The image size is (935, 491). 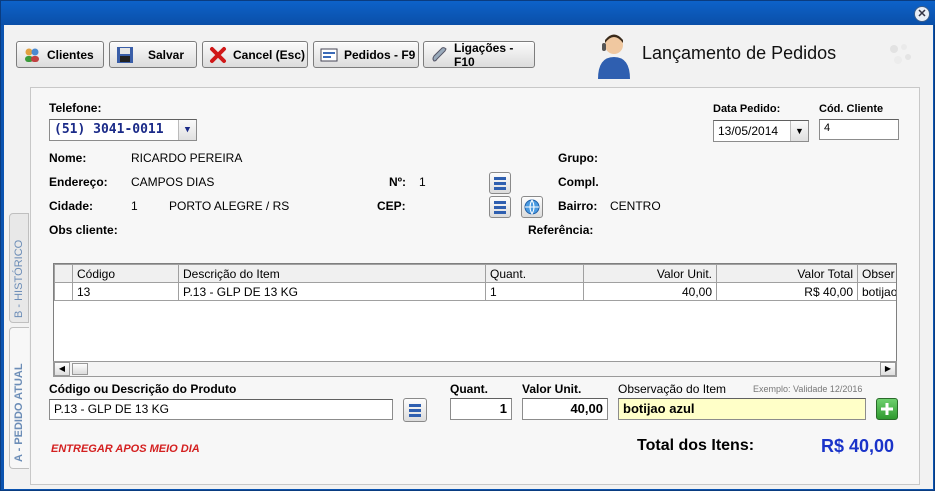 I want to click on col-quant-header: Quant., so click(x=534, y=273).